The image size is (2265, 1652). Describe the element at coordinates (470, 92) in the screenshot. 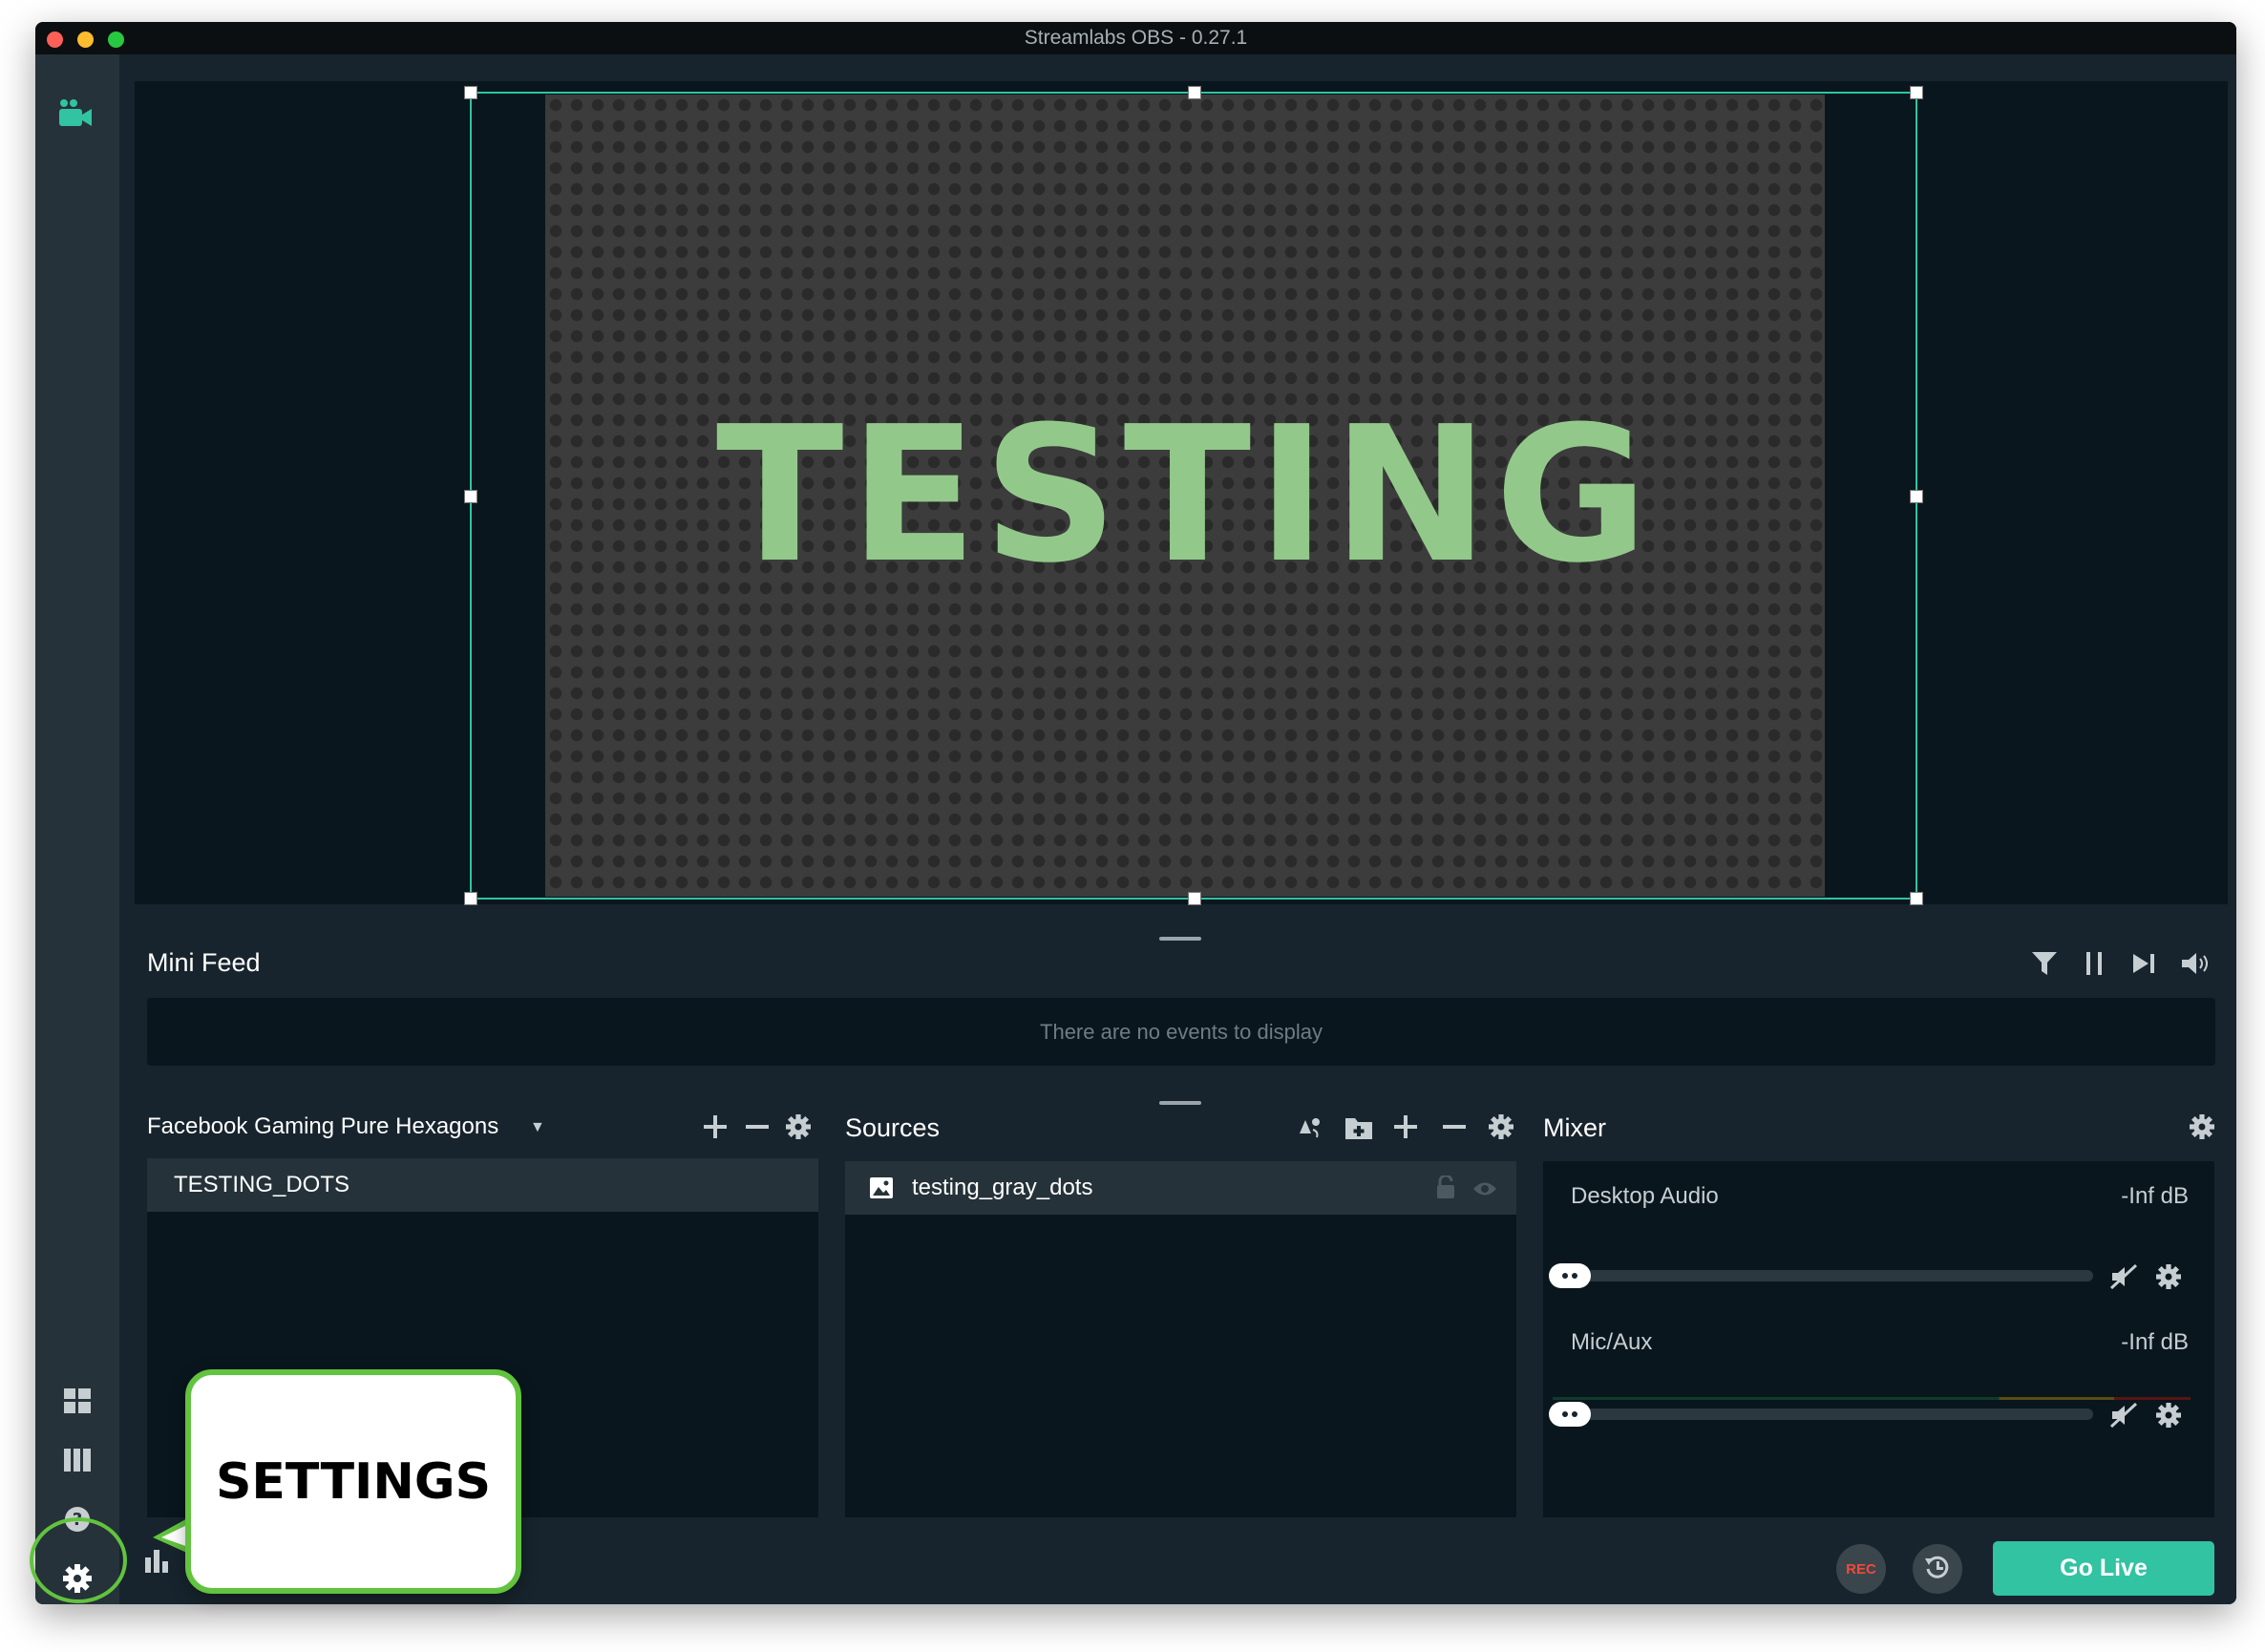

I see `resize-handle-top-left` at that location.